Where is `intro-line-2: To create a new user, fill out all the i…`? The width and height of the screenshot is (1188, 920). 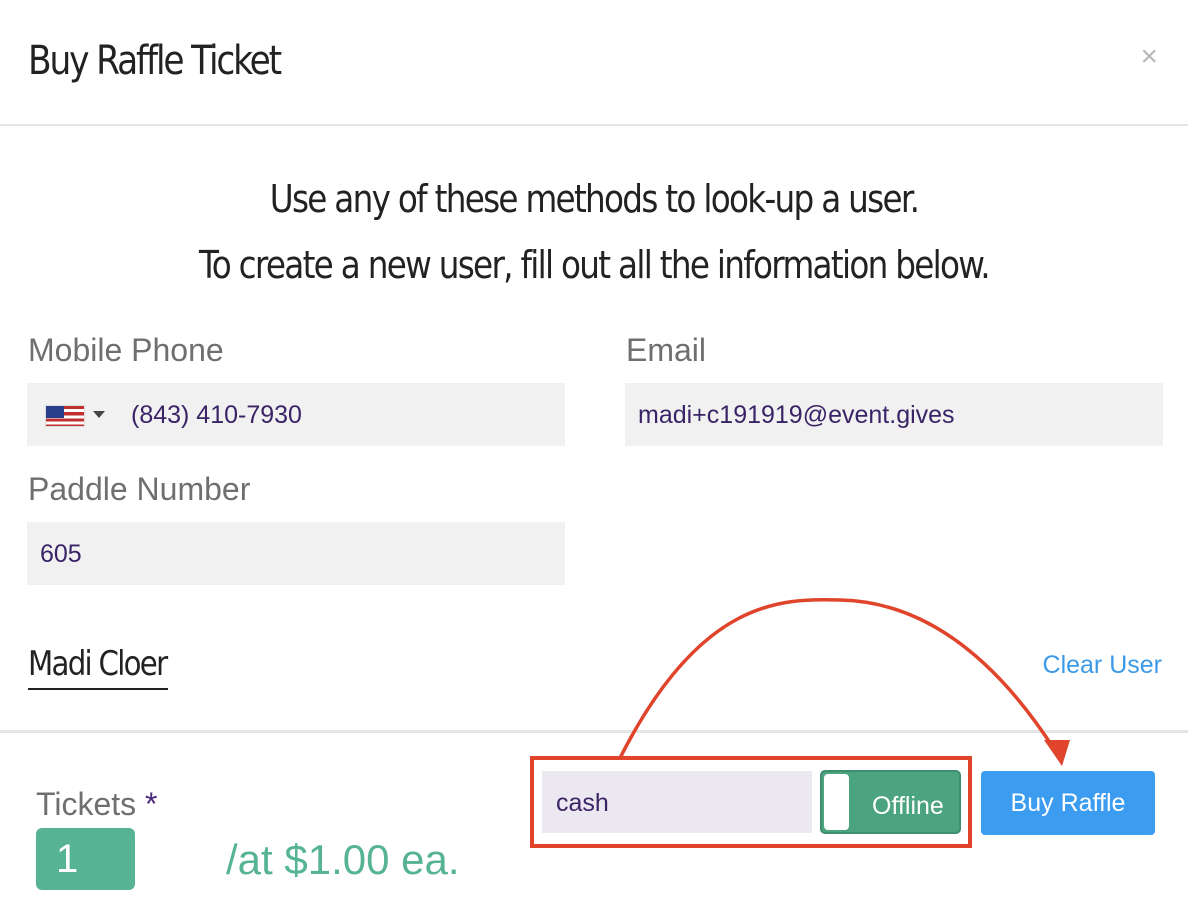 intro-line-2: To create a new user, fill out all the i… is located at coordinates (595, 265).